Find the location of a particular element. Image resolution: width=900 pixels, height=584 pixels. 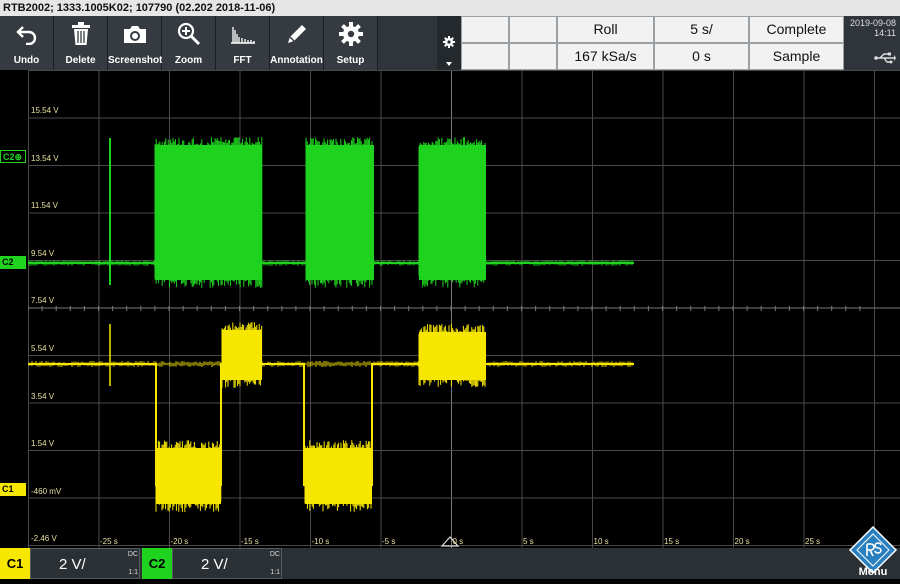

time: 14:11 is located at coordinates (885, 33).